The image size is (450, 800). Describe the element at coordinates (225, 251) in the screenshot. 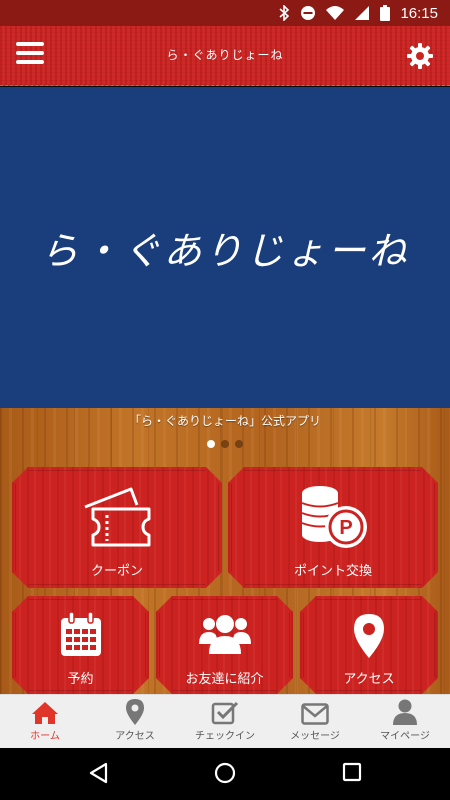

I see `hero-logo: ら・ぐありじょーね` at that location.